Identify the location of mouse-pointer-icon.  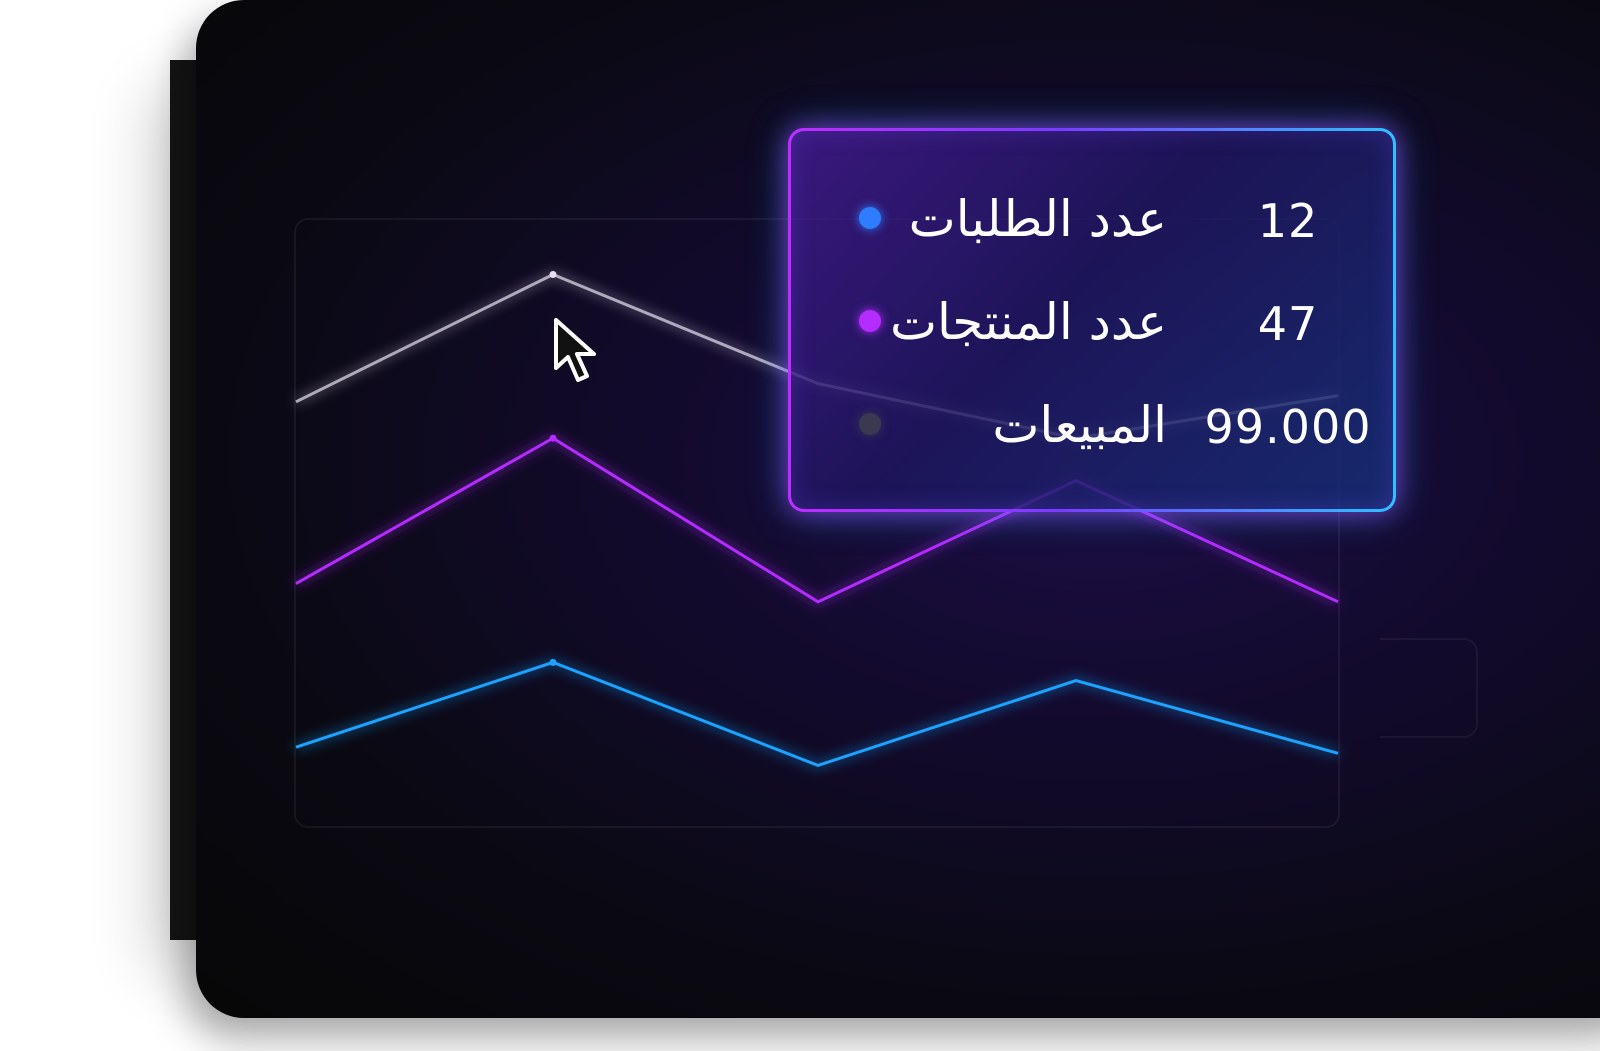
(575, 350).